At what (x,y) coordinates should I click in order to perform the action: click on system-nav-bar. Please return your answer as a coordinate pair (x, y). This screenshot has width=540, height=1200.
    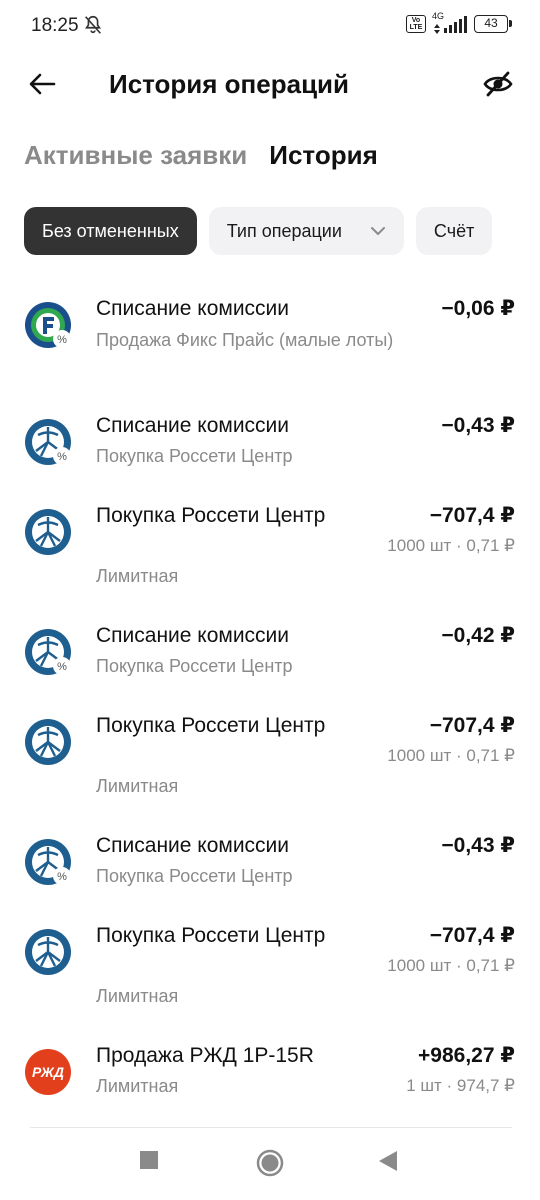
    Looking at the image, I should click on (270, 1165).